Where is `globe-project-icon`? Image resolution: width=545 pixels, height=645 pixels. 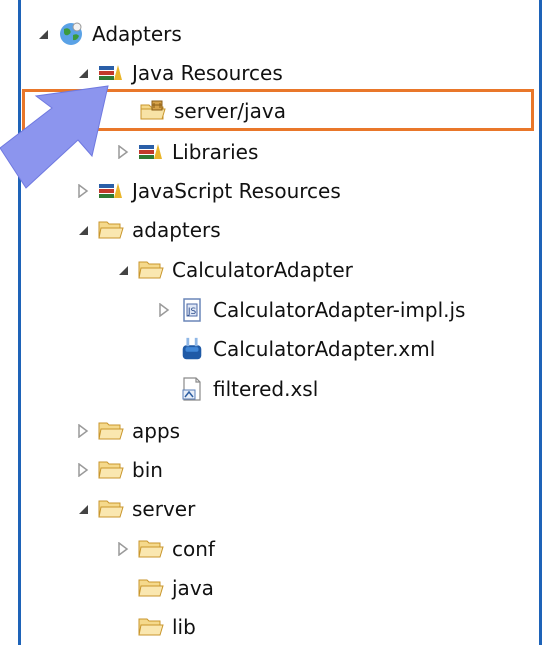 globe-project-icon is located at coordinates (71, 33).